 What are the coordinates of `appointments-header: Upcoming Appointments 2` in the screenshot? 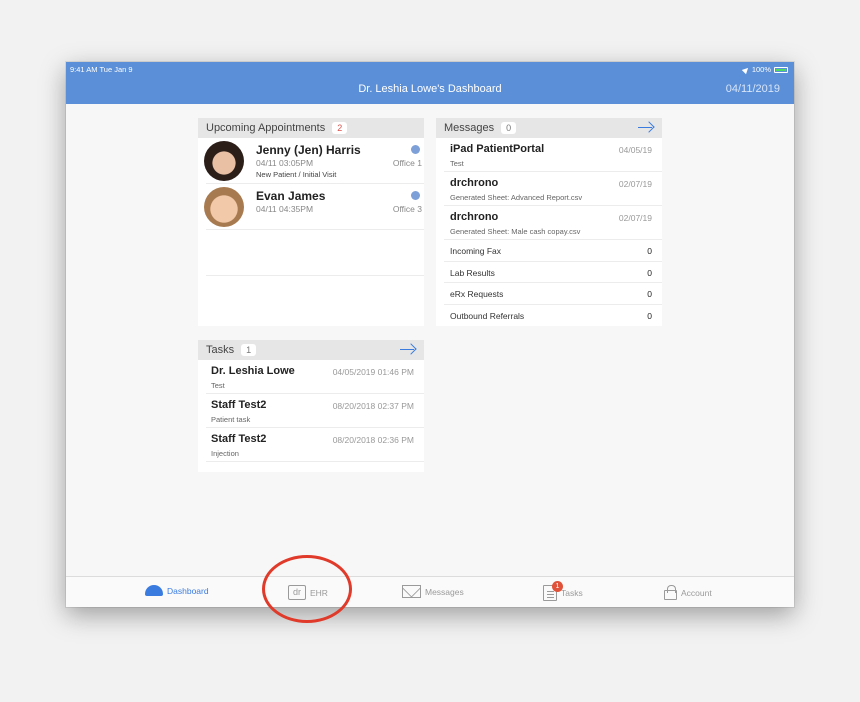 It's located at (311, 128).